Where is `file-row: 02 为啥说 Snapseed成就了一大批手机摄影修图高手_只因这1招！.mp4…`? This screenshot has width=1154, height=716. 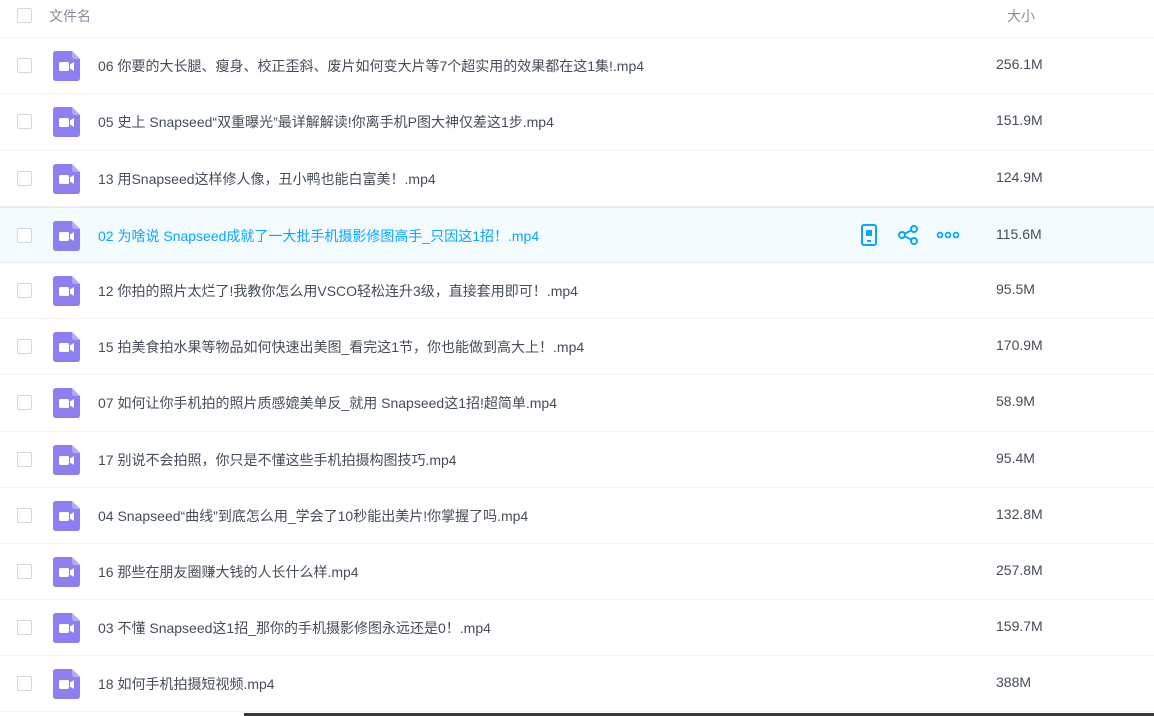
file-row: 02 为啥说 Snapseed成就了一大批手机摄影修图高手_只因这1招！.mp4… is located at coordinates (577, 235).